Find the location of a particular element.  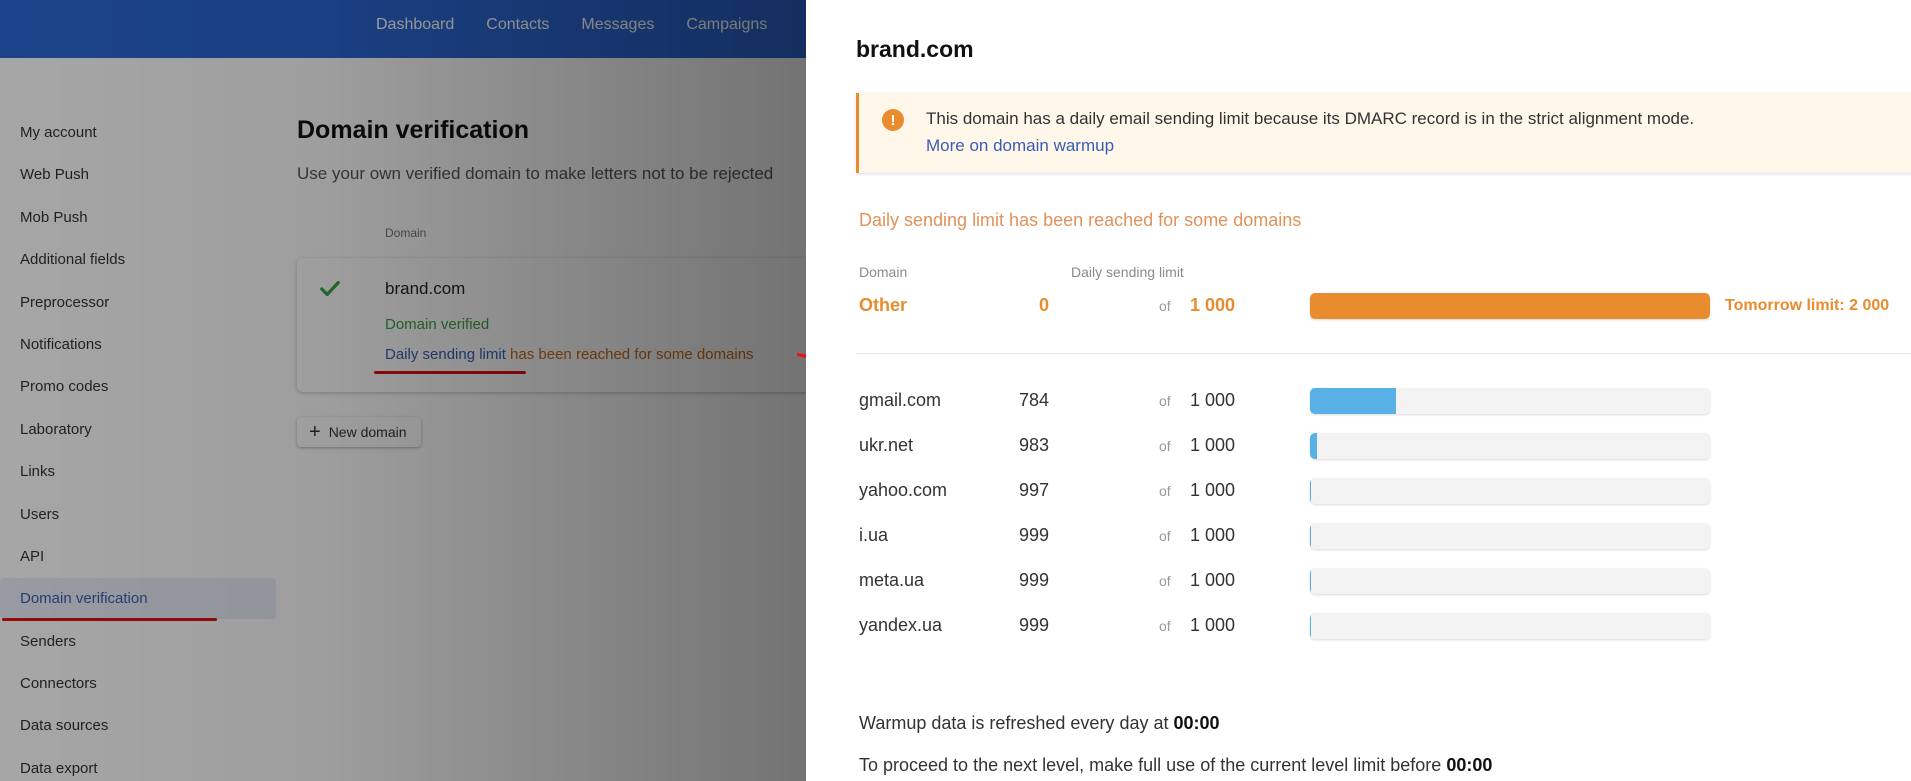

limit-row: yahoo.com 997 of 1 000 is located at coordinates (1384, 491).